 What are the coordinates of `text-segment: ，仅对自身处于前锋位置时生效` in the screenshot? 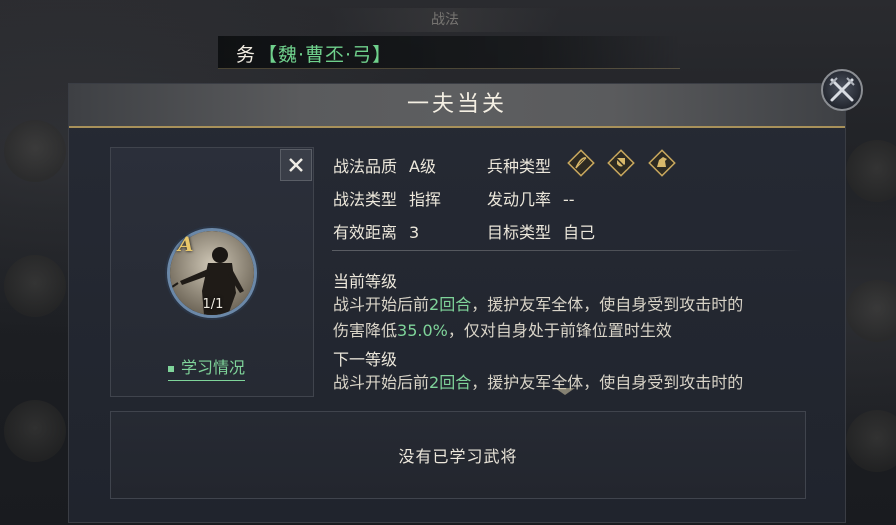 It's located at (559, 330).